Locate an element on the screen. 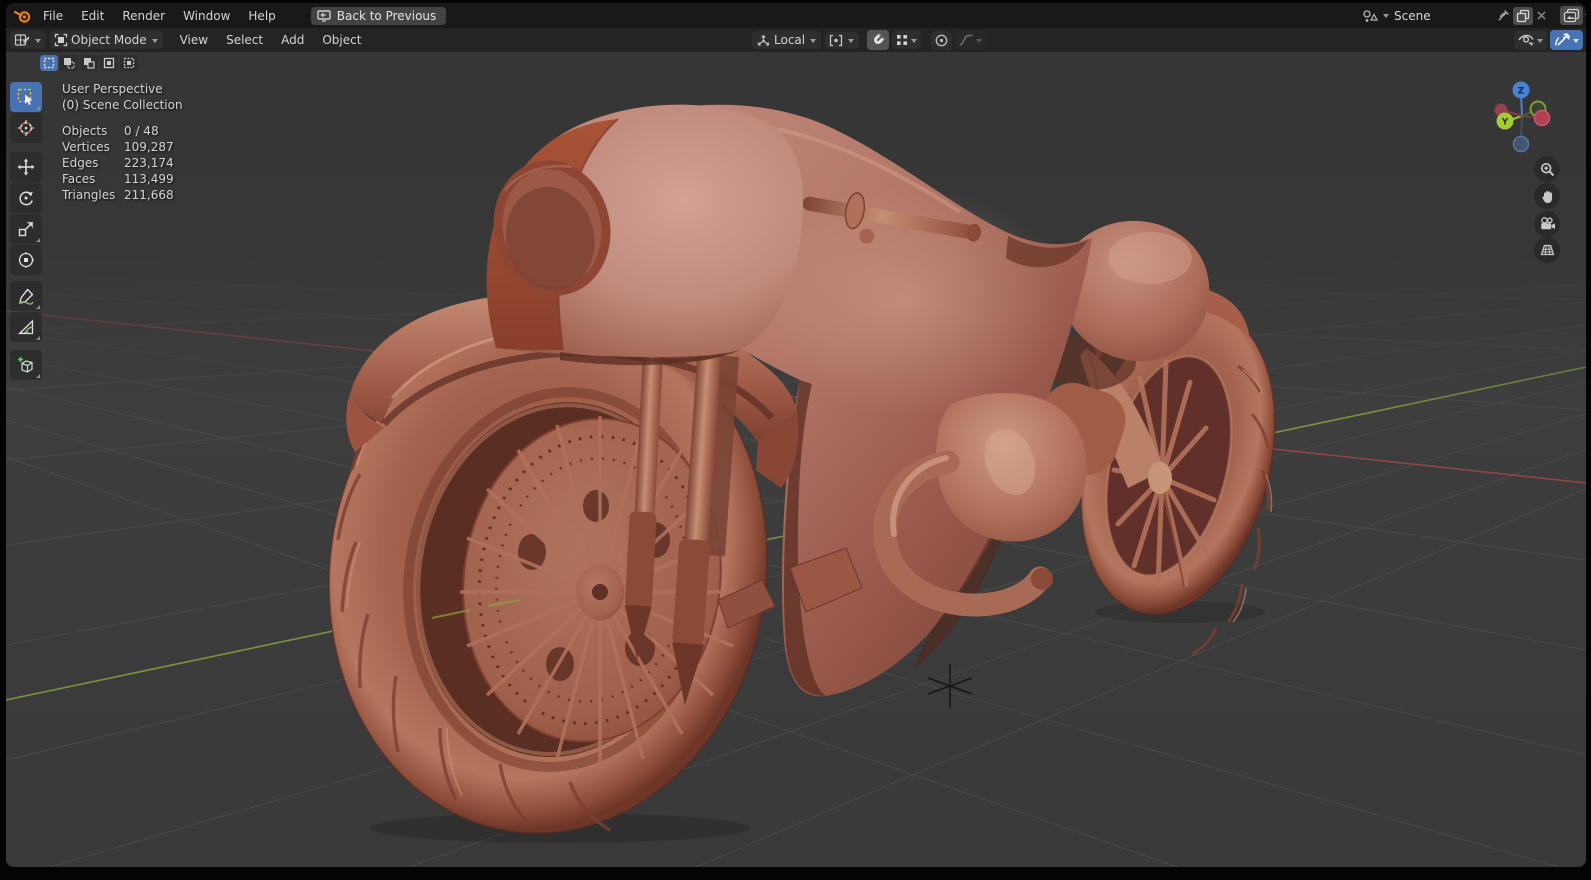  scene-browse-caret is located at coordinates (1386, 17).